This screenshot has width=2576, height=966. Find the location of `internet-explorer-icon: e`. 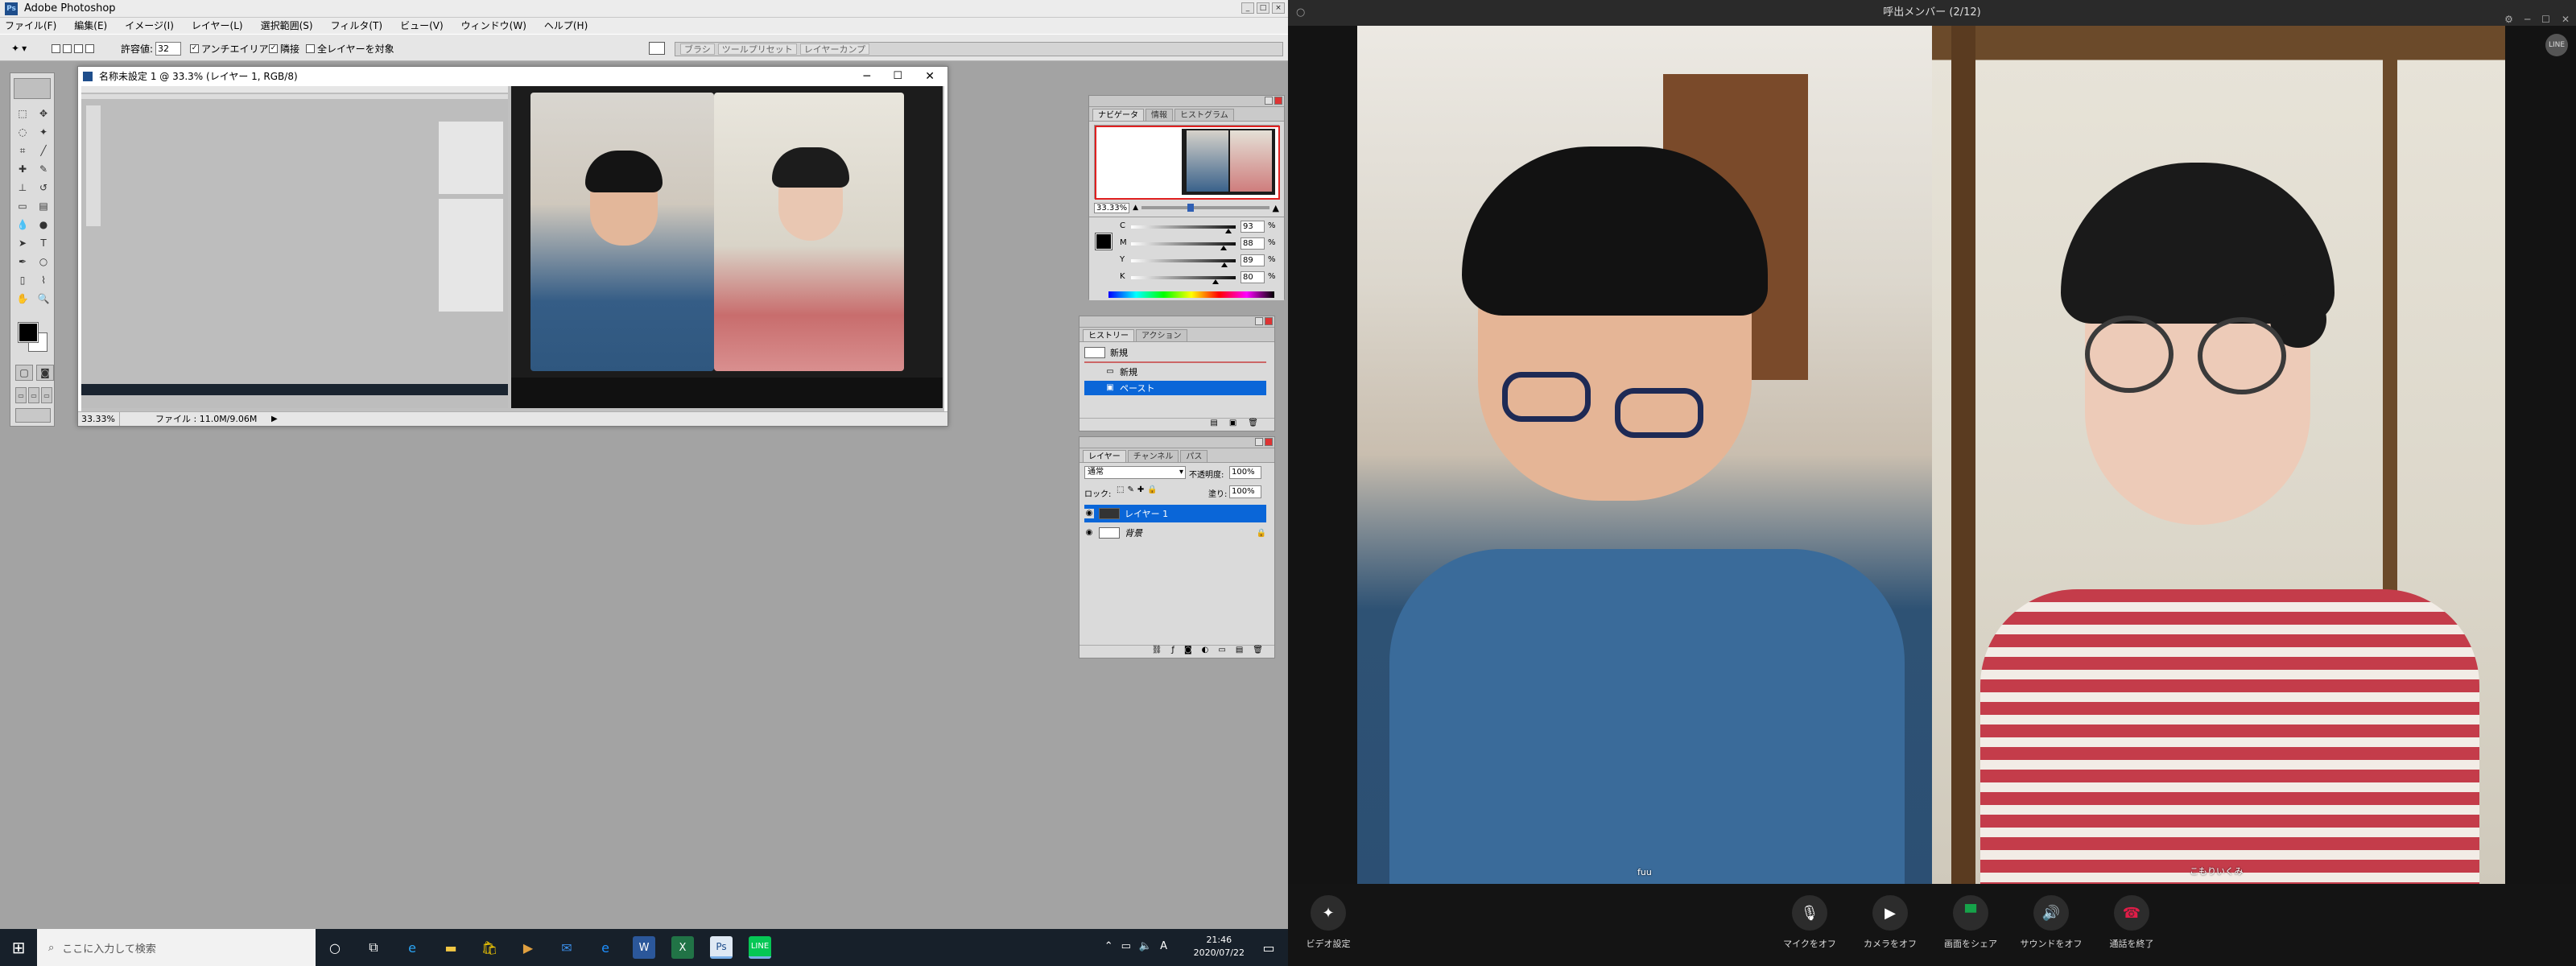

internet-explorer-icon: e is located at coordinates (605, 947).